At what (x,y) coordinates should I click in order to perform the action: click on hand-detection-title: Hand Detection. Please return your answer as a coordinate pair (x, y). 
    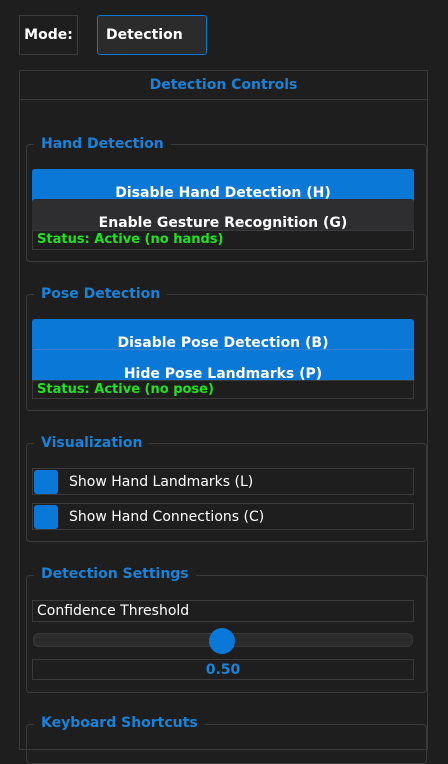
    Looking at the image, I should click on (102, 144).